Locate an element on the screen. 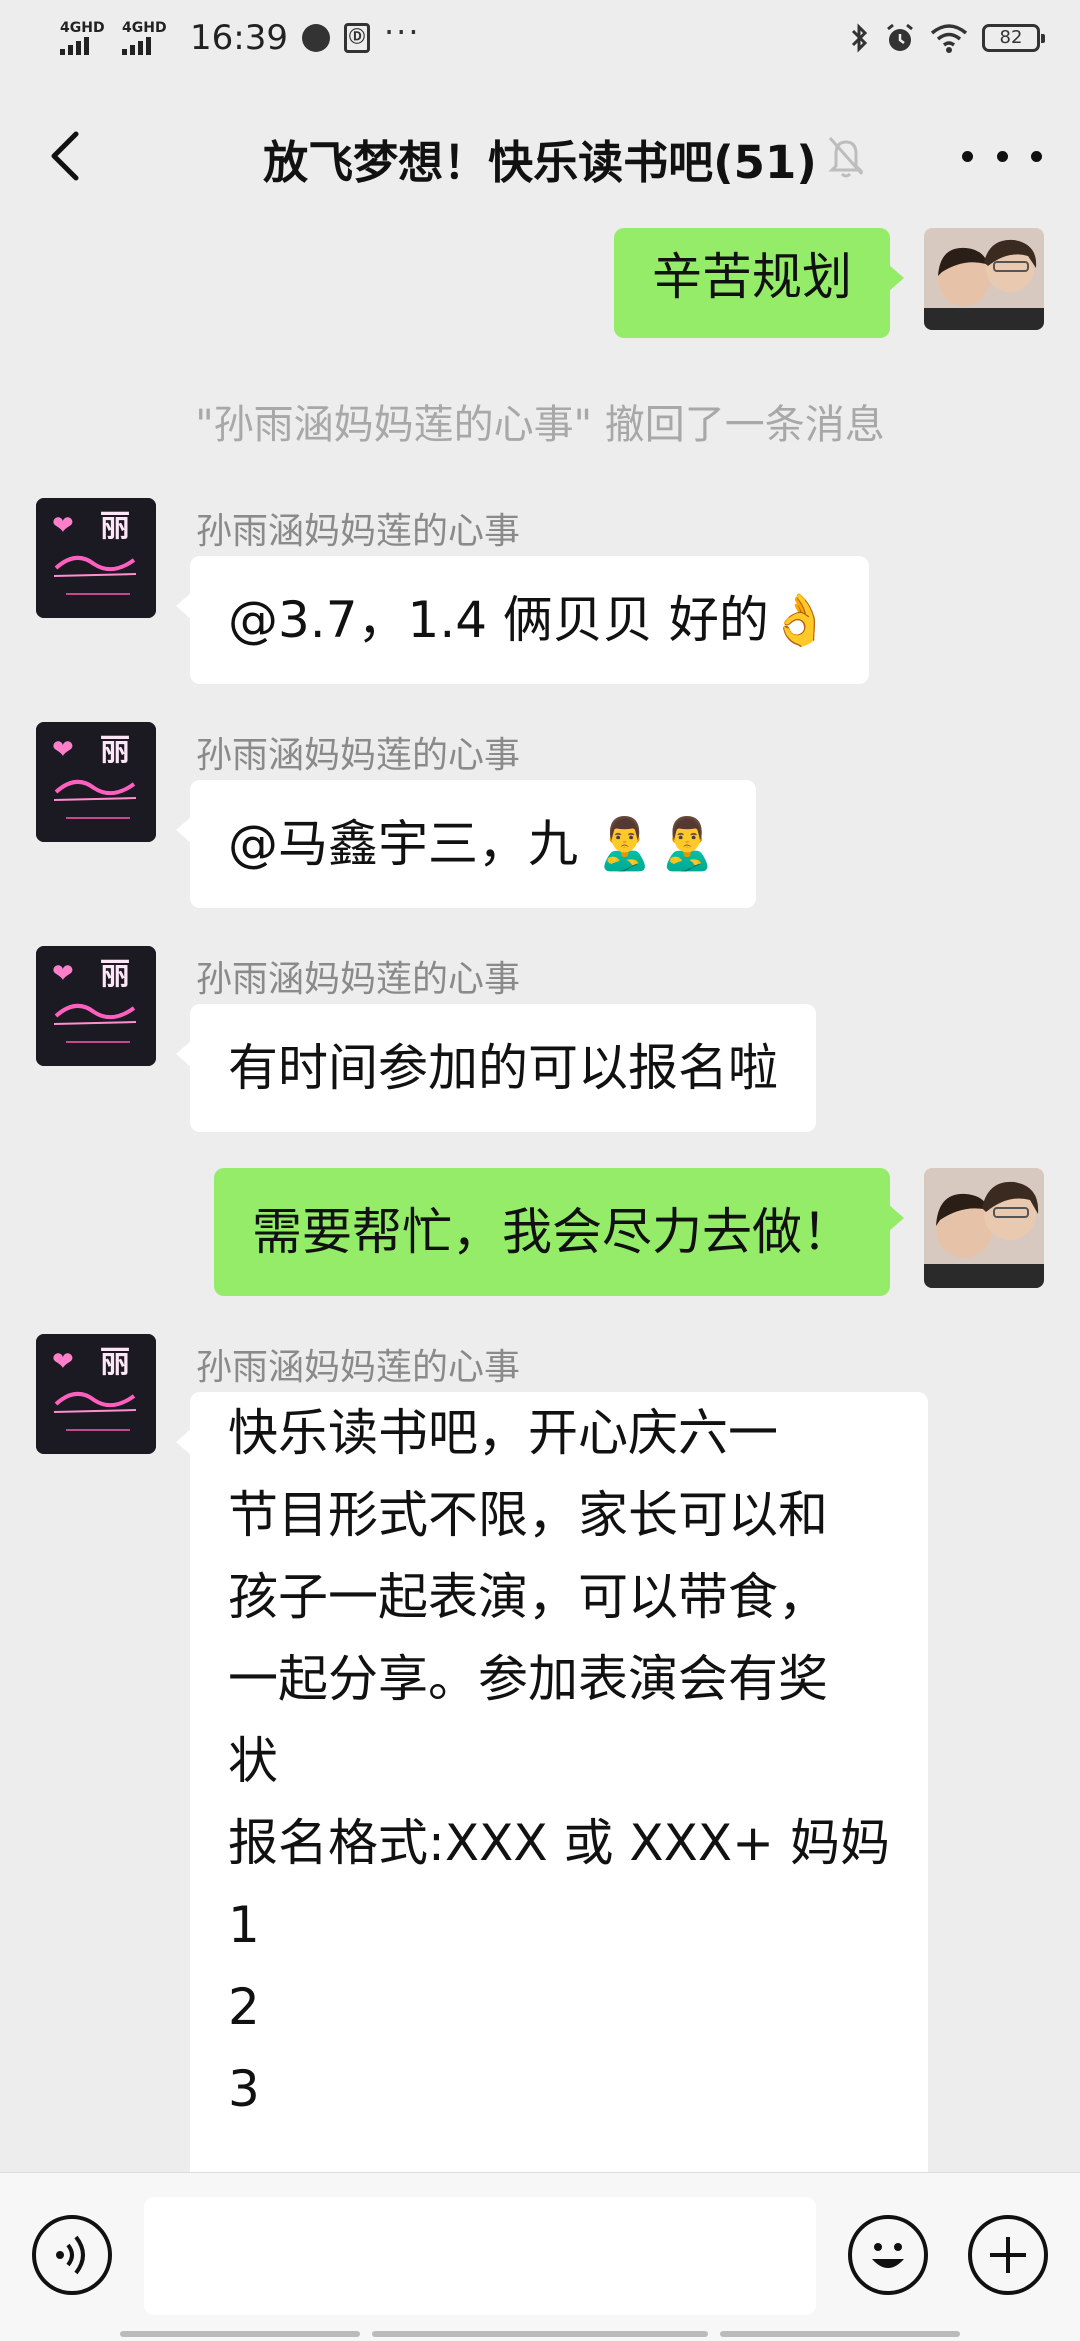 This screenshot has height=2341, width=1080. more-options-button is located at coordinates (1002, 156).